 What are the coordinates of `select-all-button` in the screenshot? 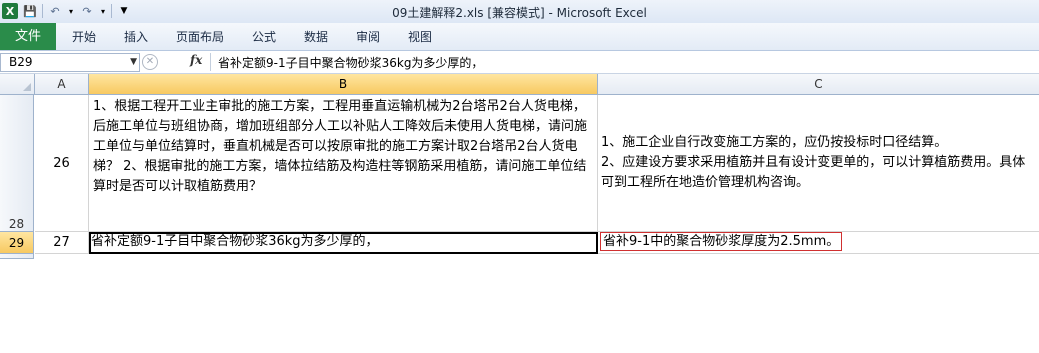 It's located at (17, 84).